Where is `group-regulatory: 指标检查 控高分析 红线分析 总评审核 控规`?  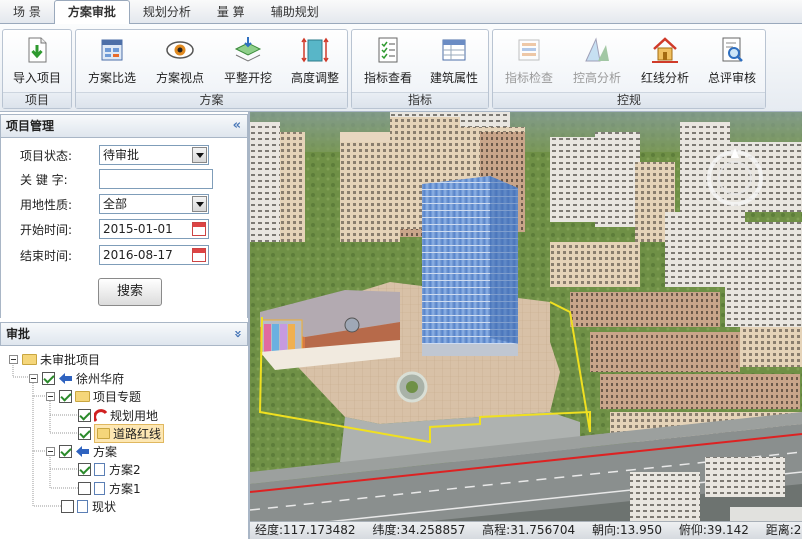
group-regulatory: 指标检查 控高分析 红线分析 总评审核 控规 is located at coordinates (629, 69).